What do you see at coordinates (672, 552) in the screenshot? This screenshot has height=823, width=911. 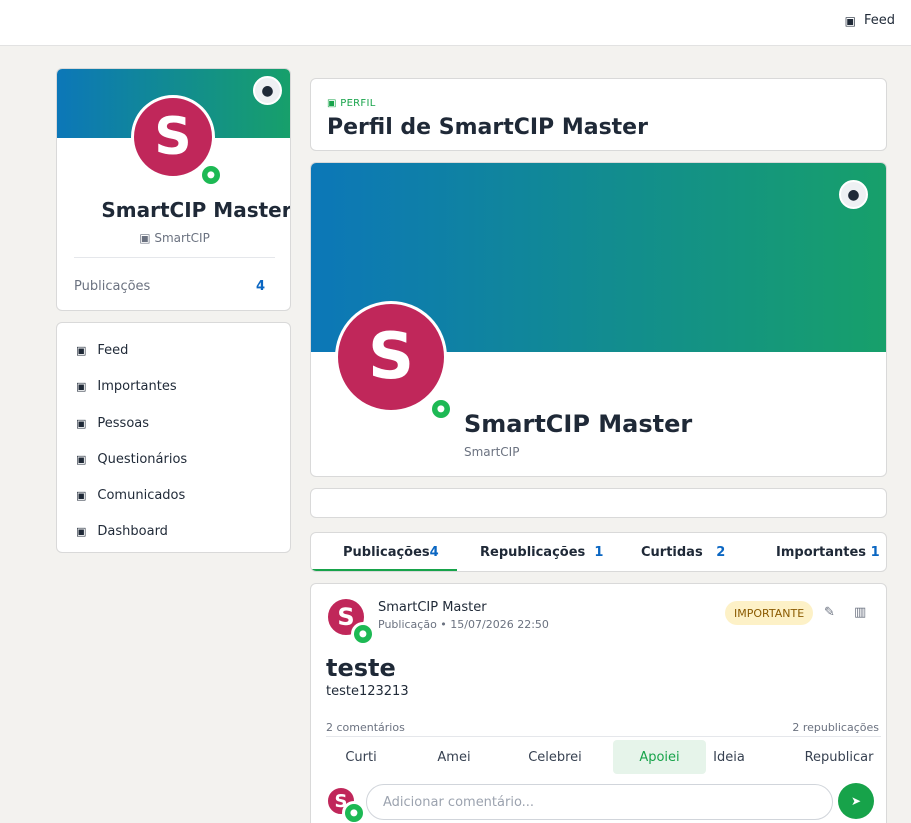 I see `tab-label: Curtidas` at bounding box center [672, 552].